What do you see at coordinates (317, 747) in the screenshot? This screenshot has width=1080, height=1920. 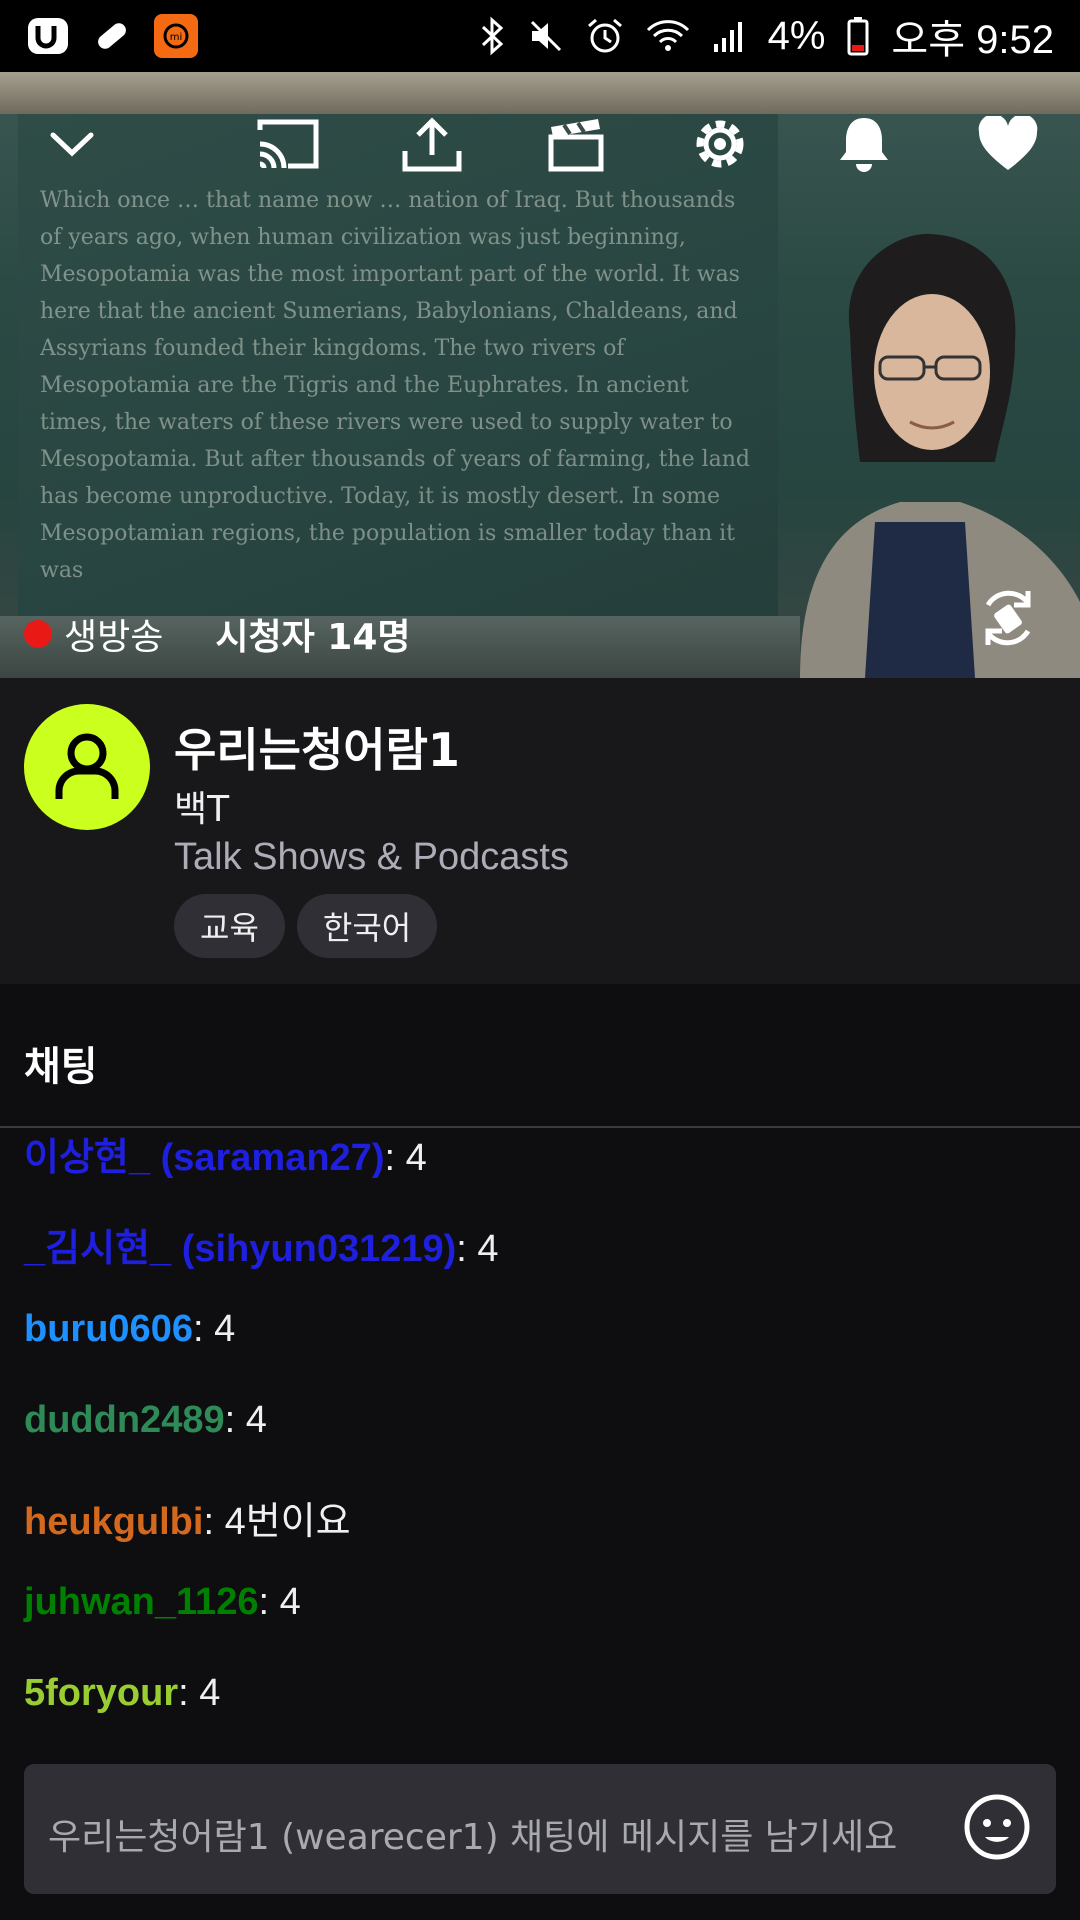 I see `channel-name: 우리는청어람1` at bounding box center [317, 747].